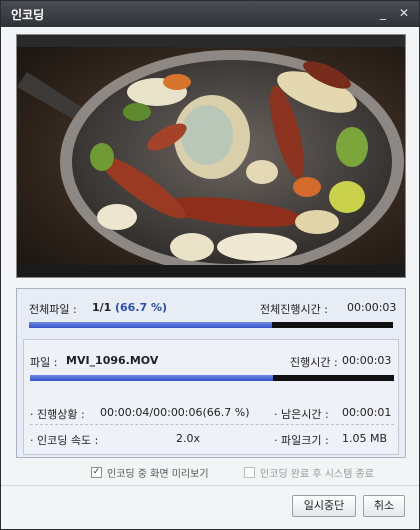 The height and width of the screenshot is (530, 420). I want to click on window-title: 인코딩, so click(28, 15).